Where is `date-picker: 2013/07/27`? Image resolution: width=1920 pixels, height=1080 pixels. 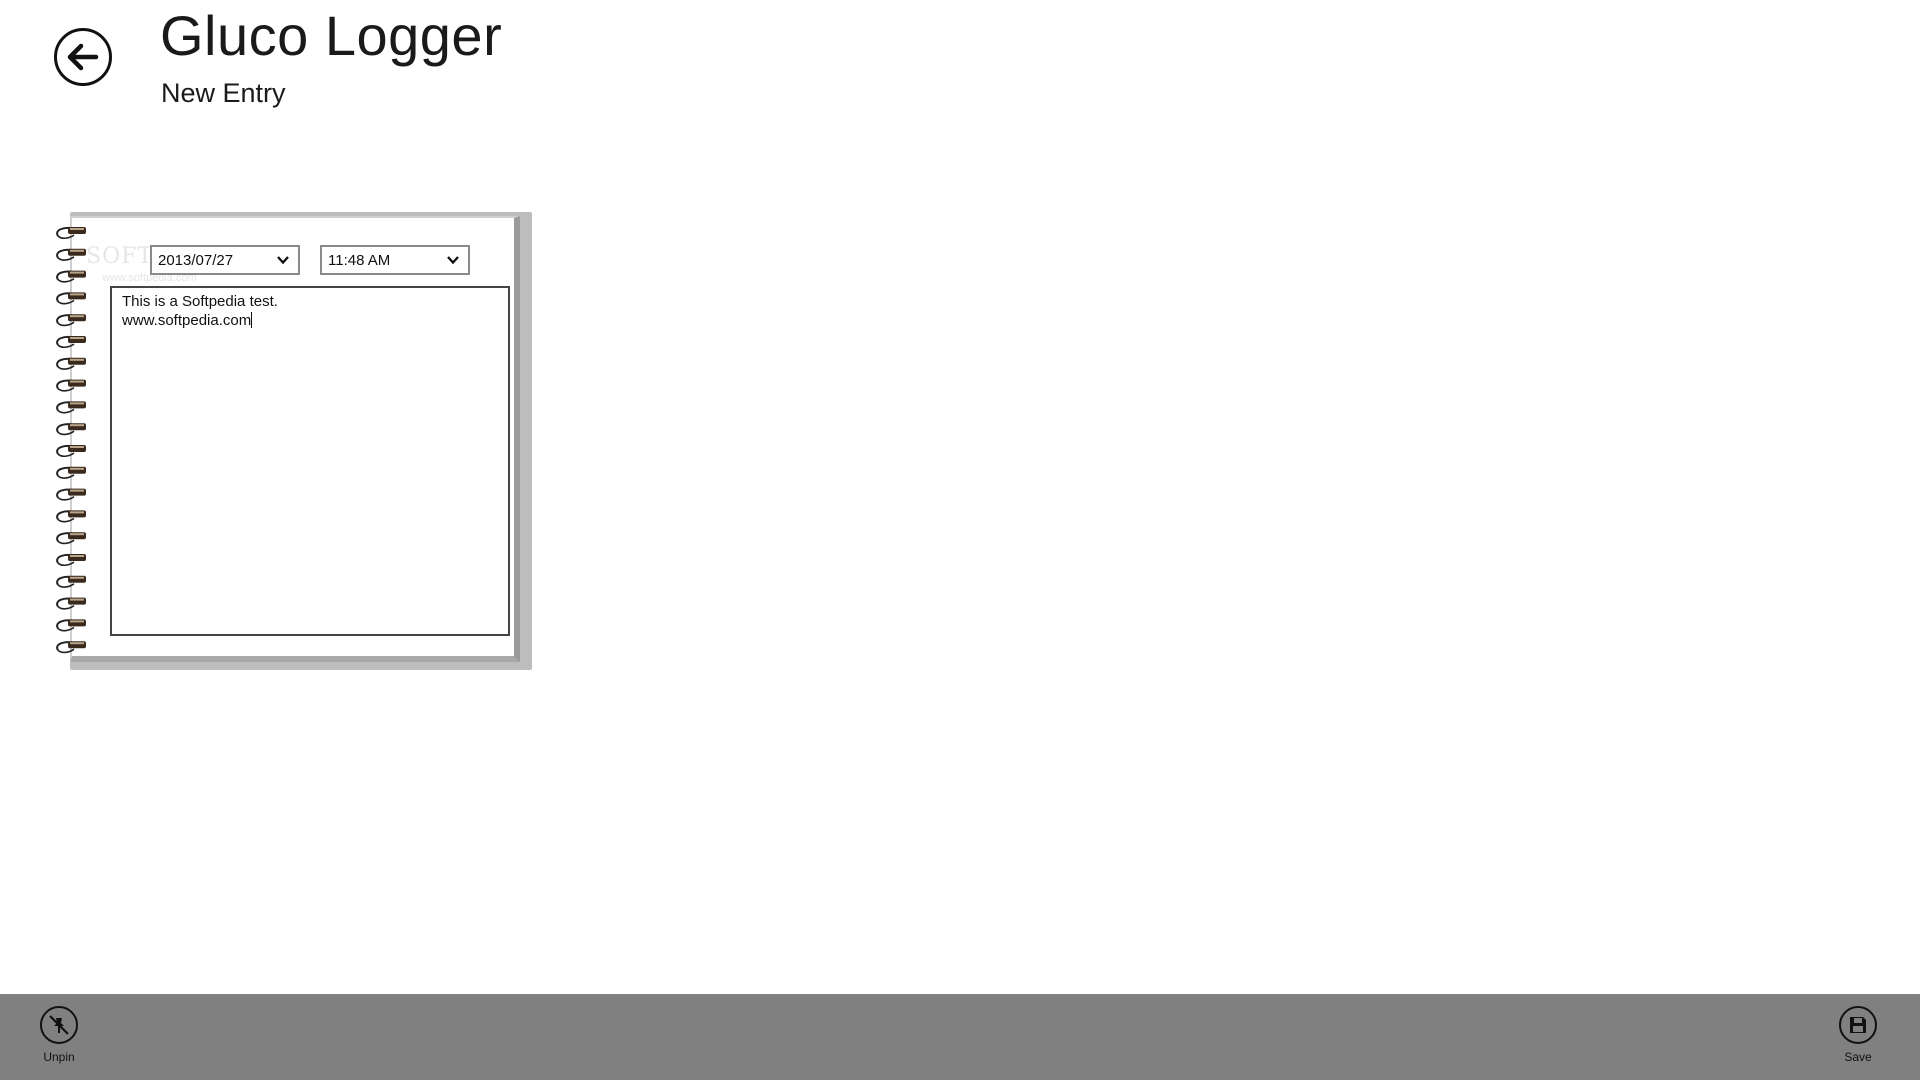
date-picker: 2013/07/27 is located at coordinates (225, 260).